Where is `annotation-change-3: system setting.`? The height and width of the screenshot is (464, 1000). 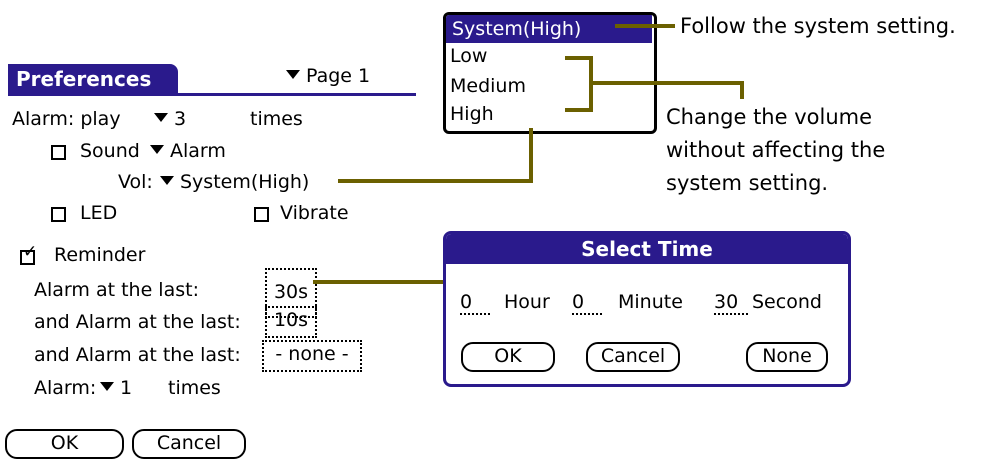
annotation-change-3: system setting. is located at coordinates (747, 183).